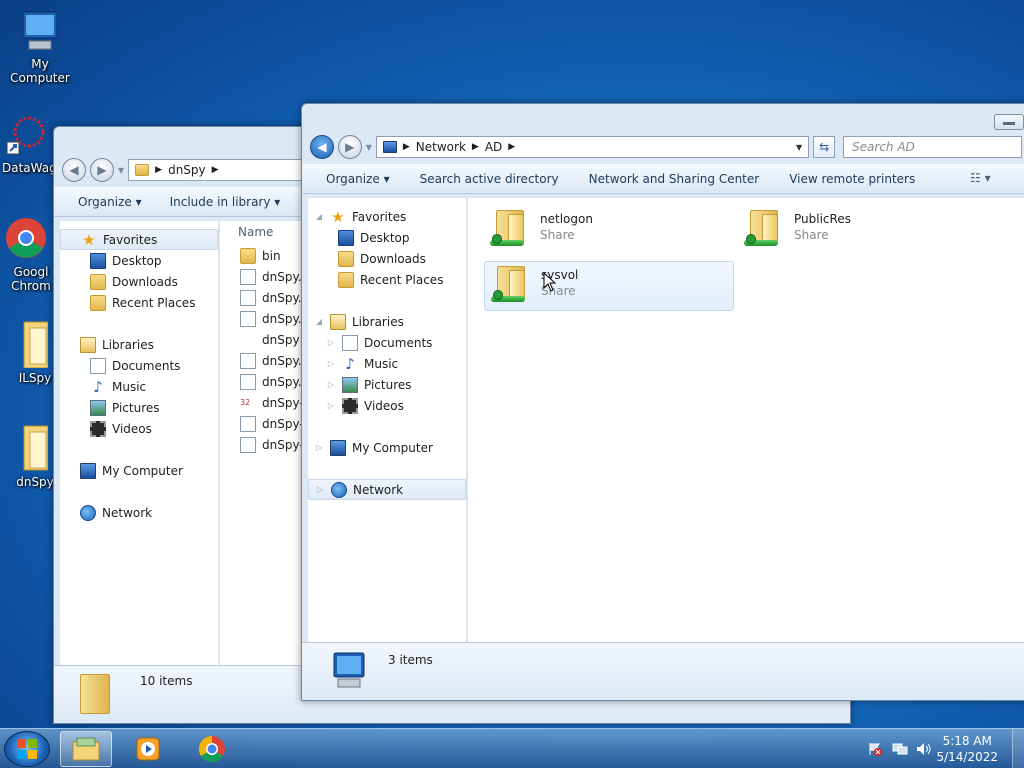 The image size is (1024, 768). I want to click on address-bar: ▶ dnSpy ▶, so click(218, 170).